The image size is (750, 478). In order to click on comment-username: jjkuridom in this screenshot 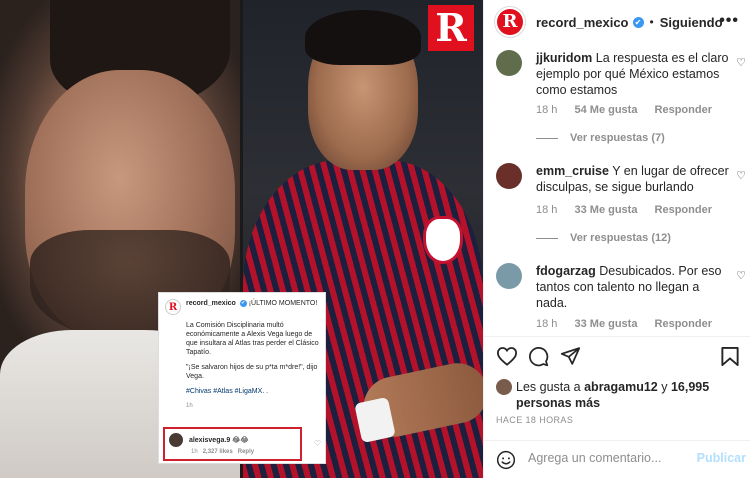, I will do `click(564, 58)`.